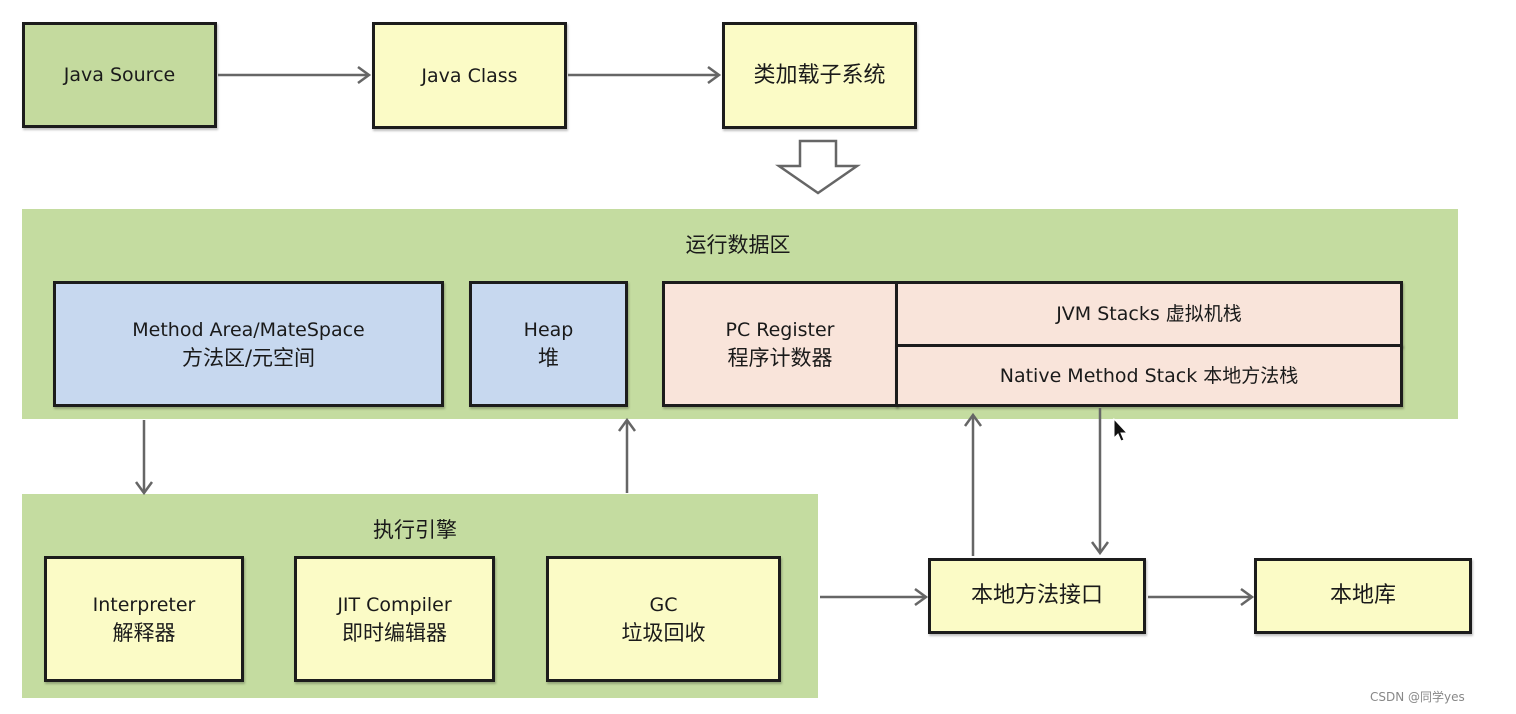 The height and width of the screenshot is (714, 1516). Describe the element at coordinates (627, 455) in the screenshot. I see `arrow-engine-to-heap` at that location.